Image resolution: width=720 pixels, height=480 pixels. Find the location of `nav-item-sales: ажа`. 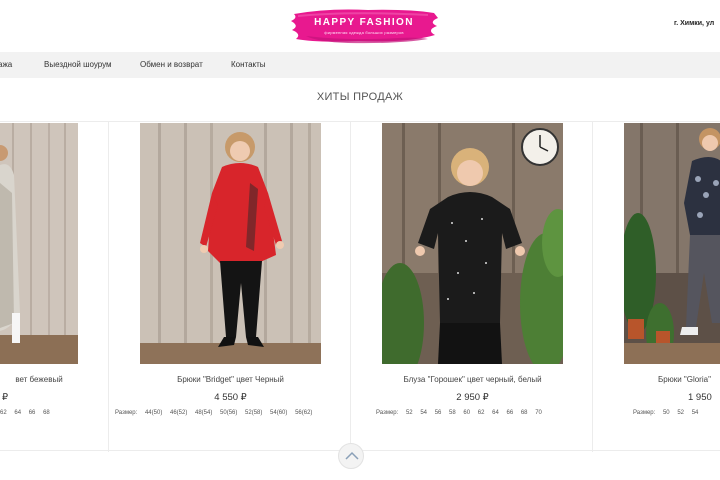

nav-item-sales: ажа is located at coordinates (6, 64).